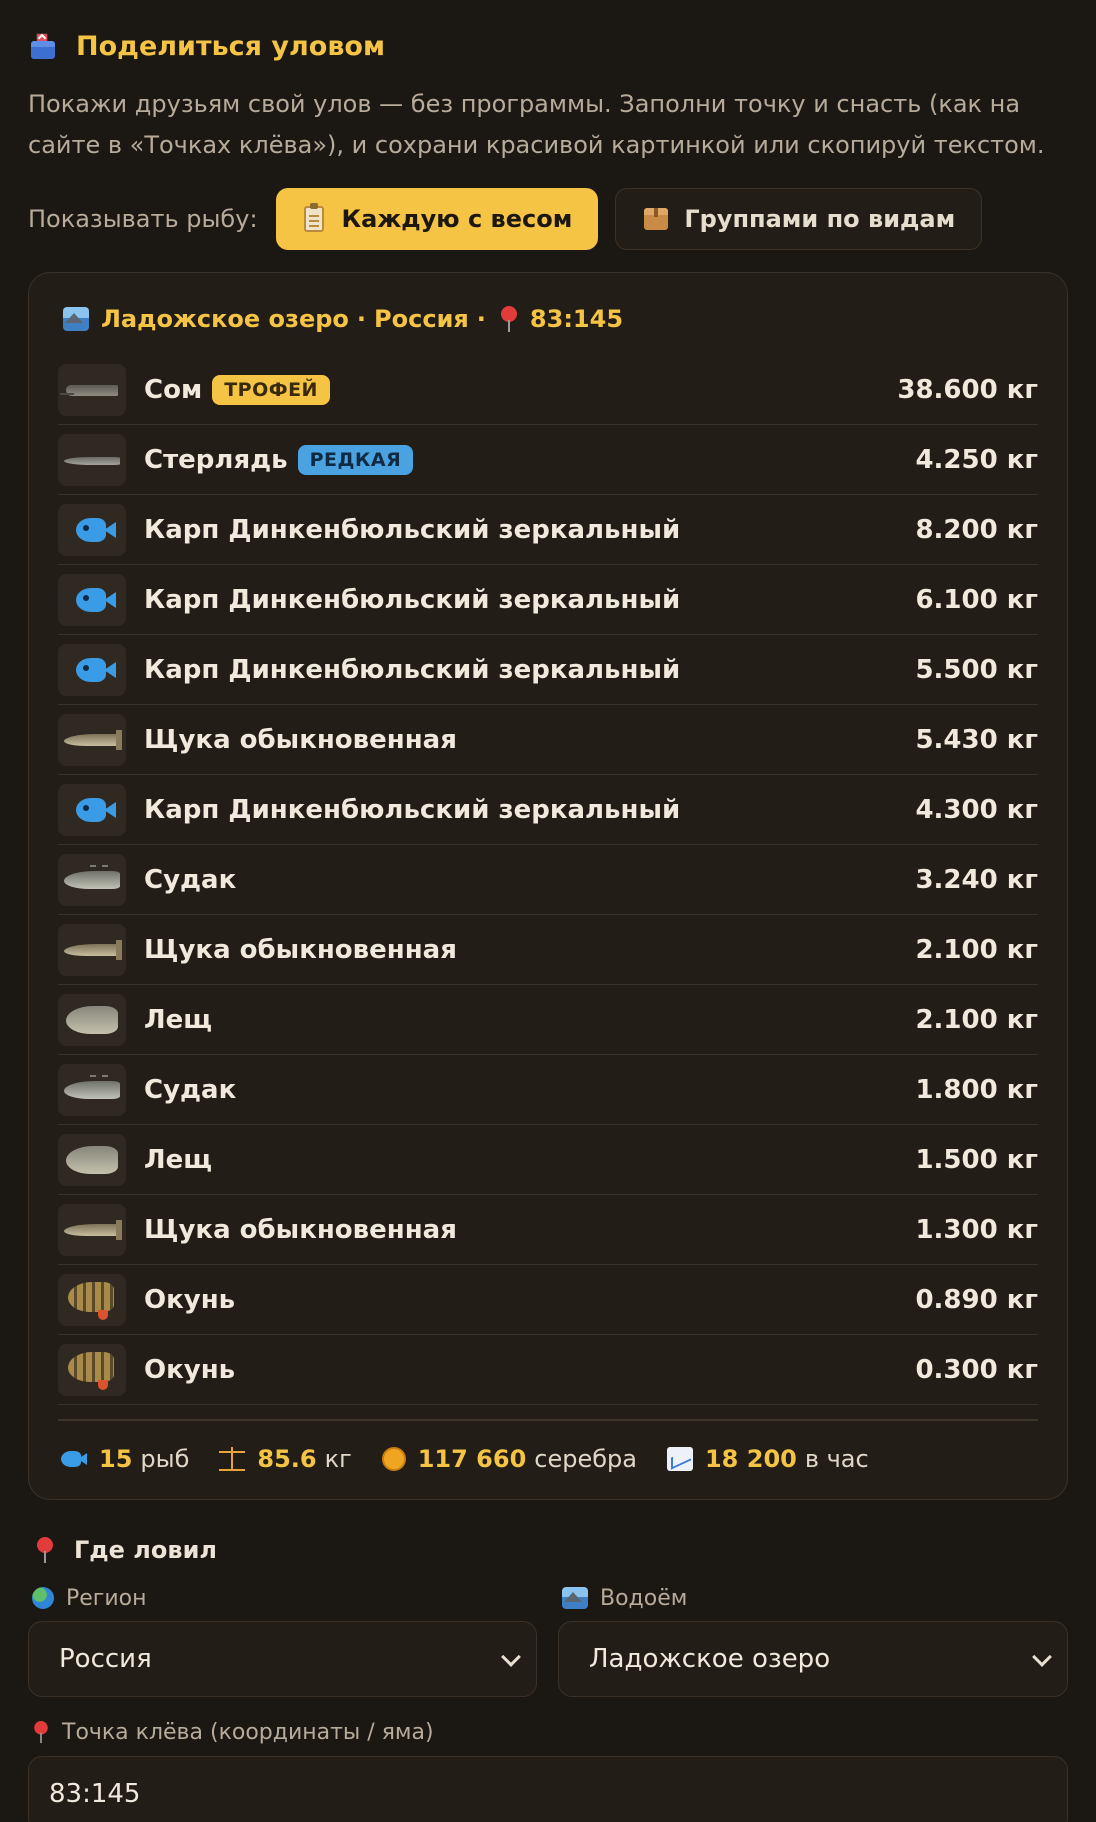 Image resolution: width=1096 pixels, height=1822 pixels. I want to click on fish-row: Сом ТРОФЕЙ 38.600 кг, so click(548, 390).